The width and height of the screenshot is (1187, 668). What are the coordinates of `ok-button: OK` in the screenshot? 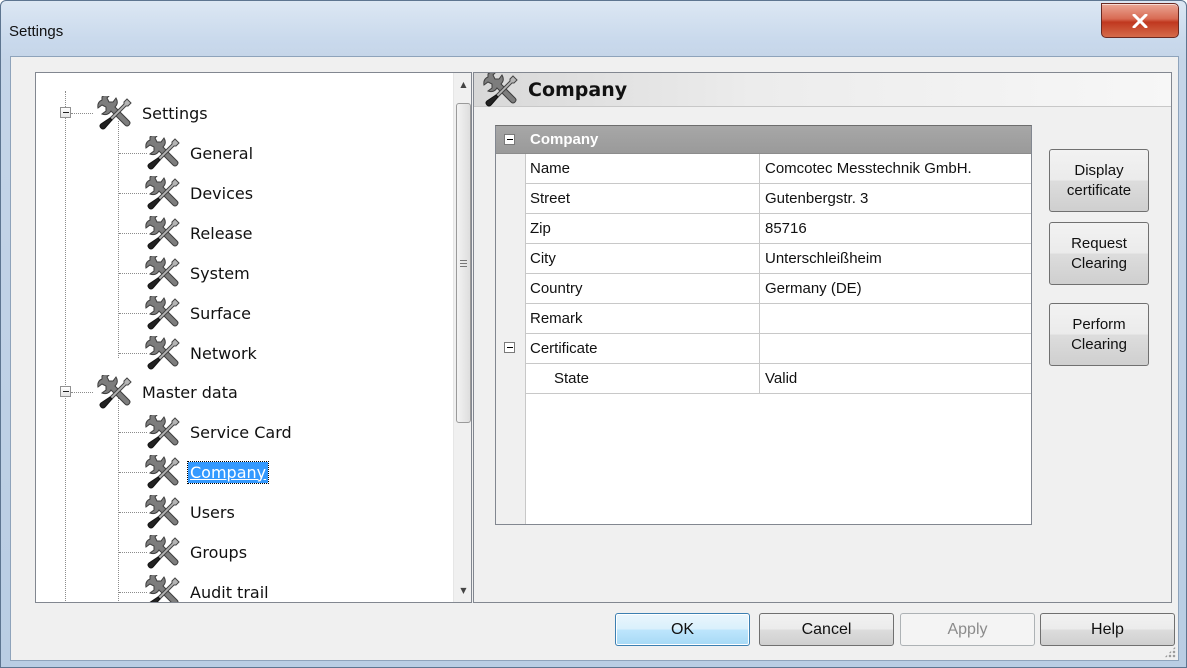 It's located at (682, 629).